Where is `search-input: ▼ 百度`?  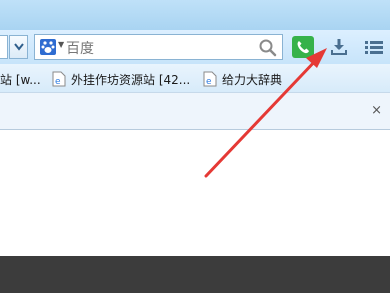
search-input: ▼ 百度 is located at coordinates (158, 47).